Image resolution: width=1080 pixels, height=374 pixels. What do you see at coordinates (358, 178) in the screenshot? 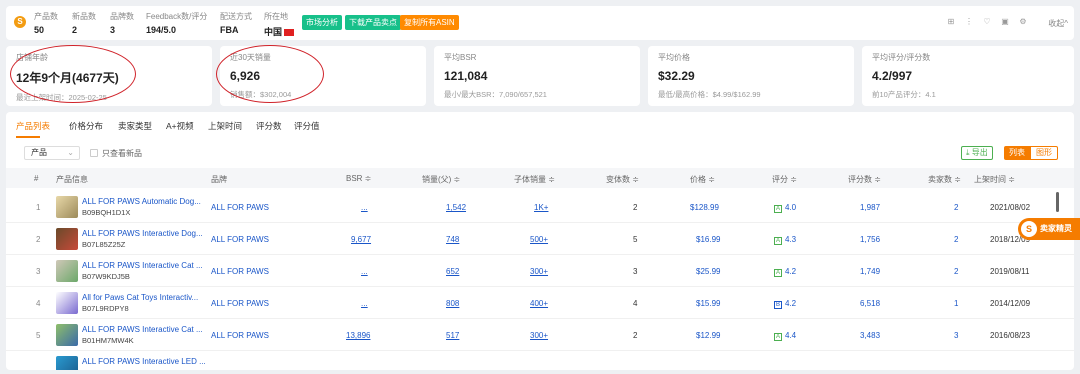
I see `col-bsr: BSR ≑` at bounding box center [358, 178].